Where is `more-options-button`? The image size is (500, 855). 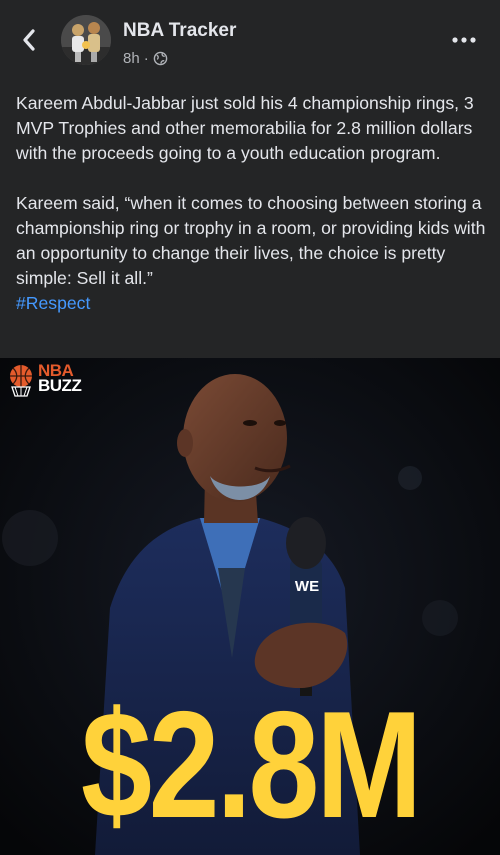
more-options-button is located at coordinates (464, 40).